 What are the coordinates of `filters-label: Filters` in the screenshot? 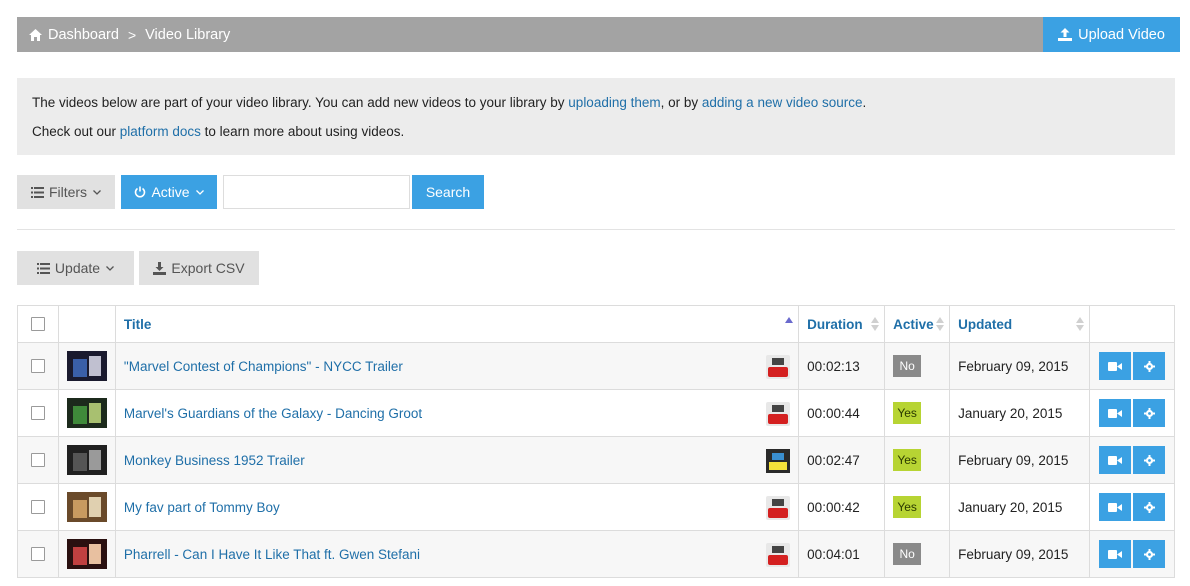 It's located at (68, 192).